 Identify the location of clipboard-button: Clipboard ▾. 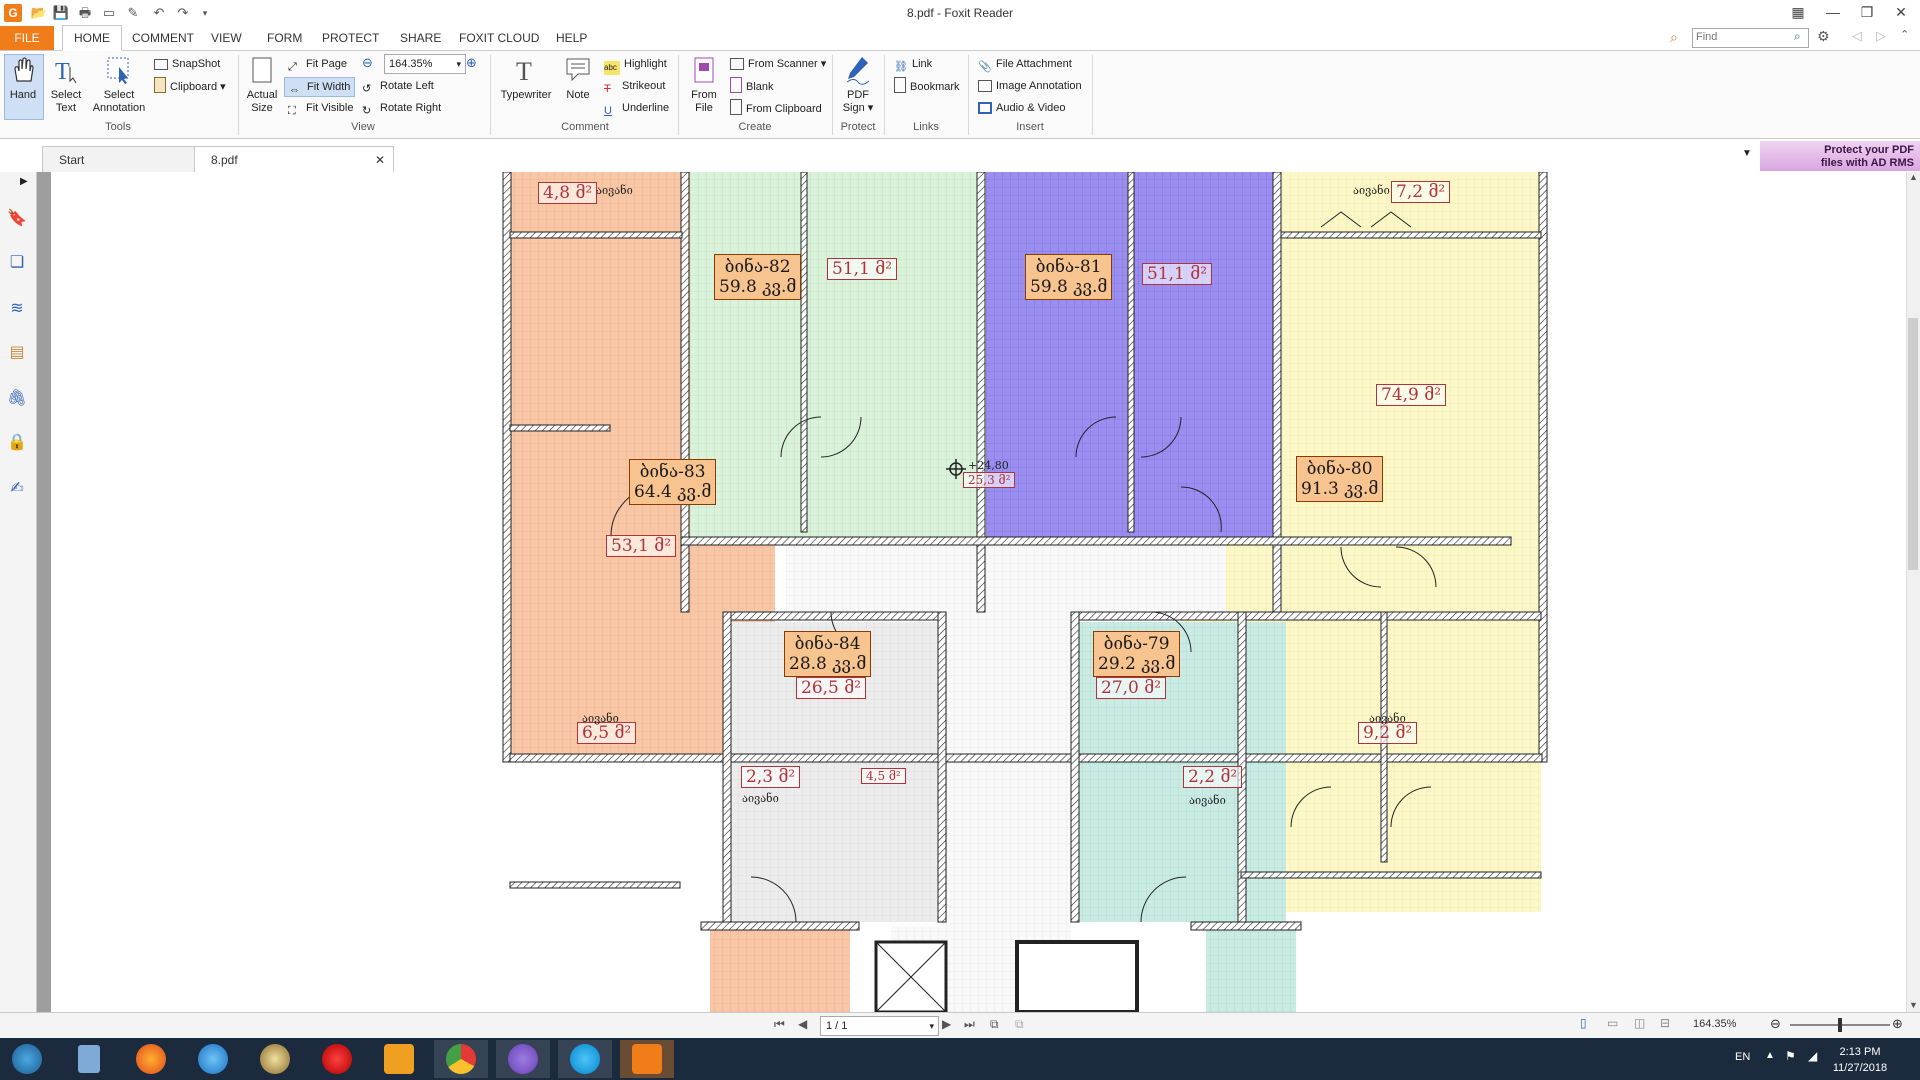
(190, 86).